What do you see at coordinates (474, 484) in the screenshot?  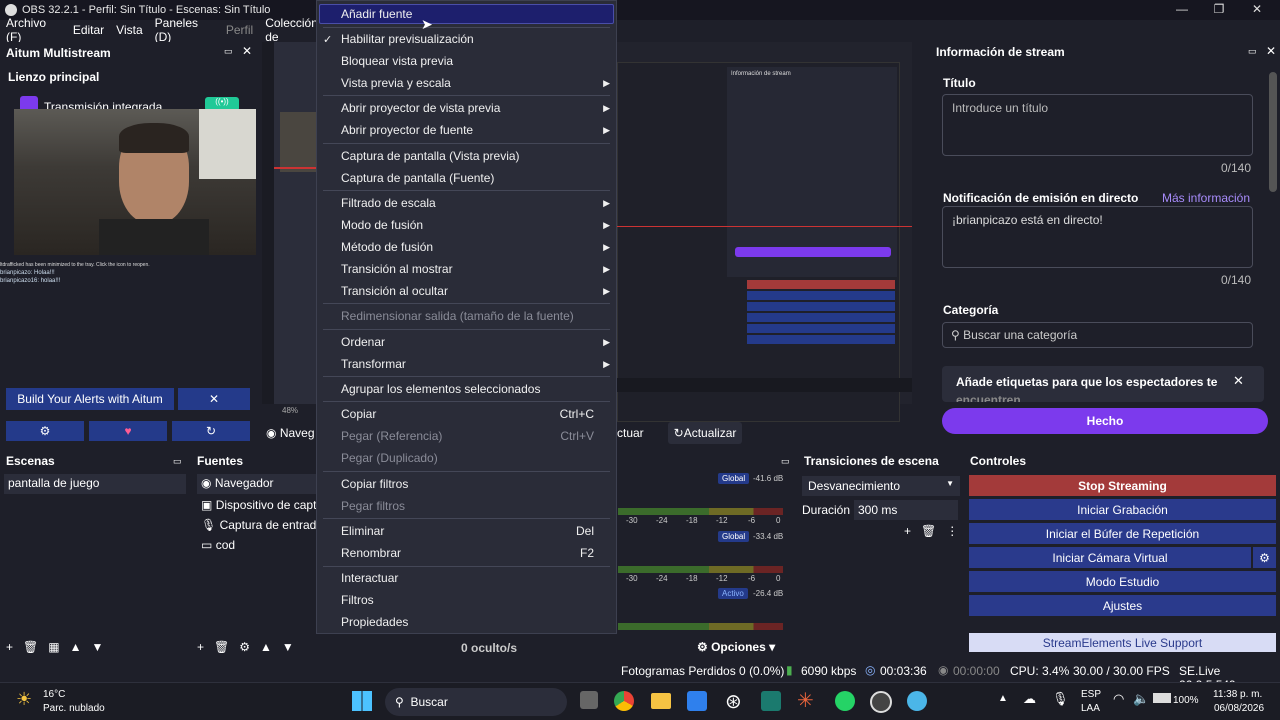 I see `menu-item: Copiar filtros` at bounding box center [474, 484].